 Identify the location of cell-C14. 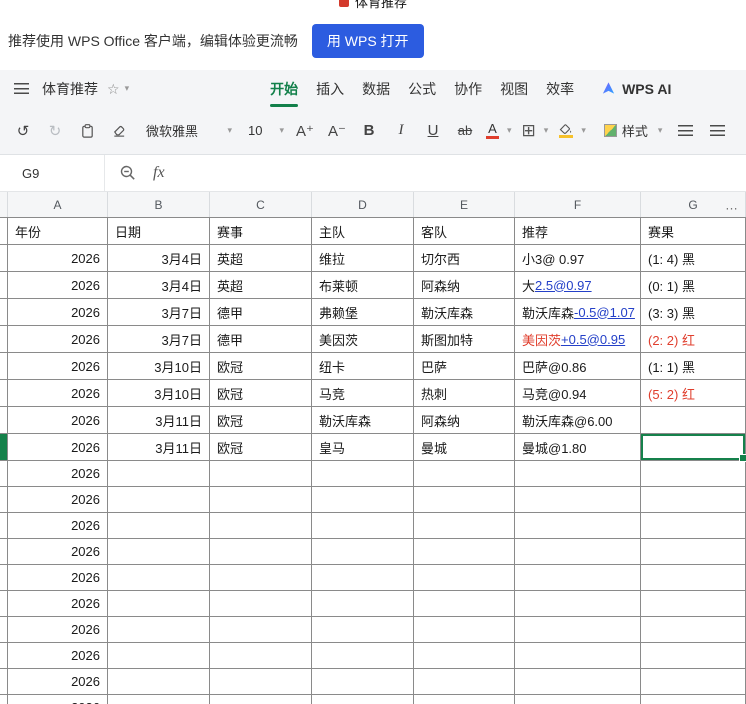
(261, 578).